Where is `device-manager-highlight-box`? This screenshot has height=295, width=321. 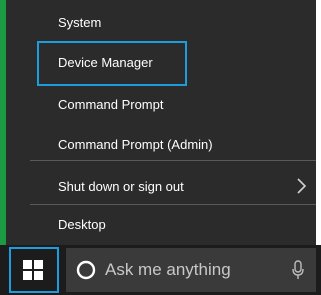
device-manager-highlight-box is located at coordinates (112, 63).